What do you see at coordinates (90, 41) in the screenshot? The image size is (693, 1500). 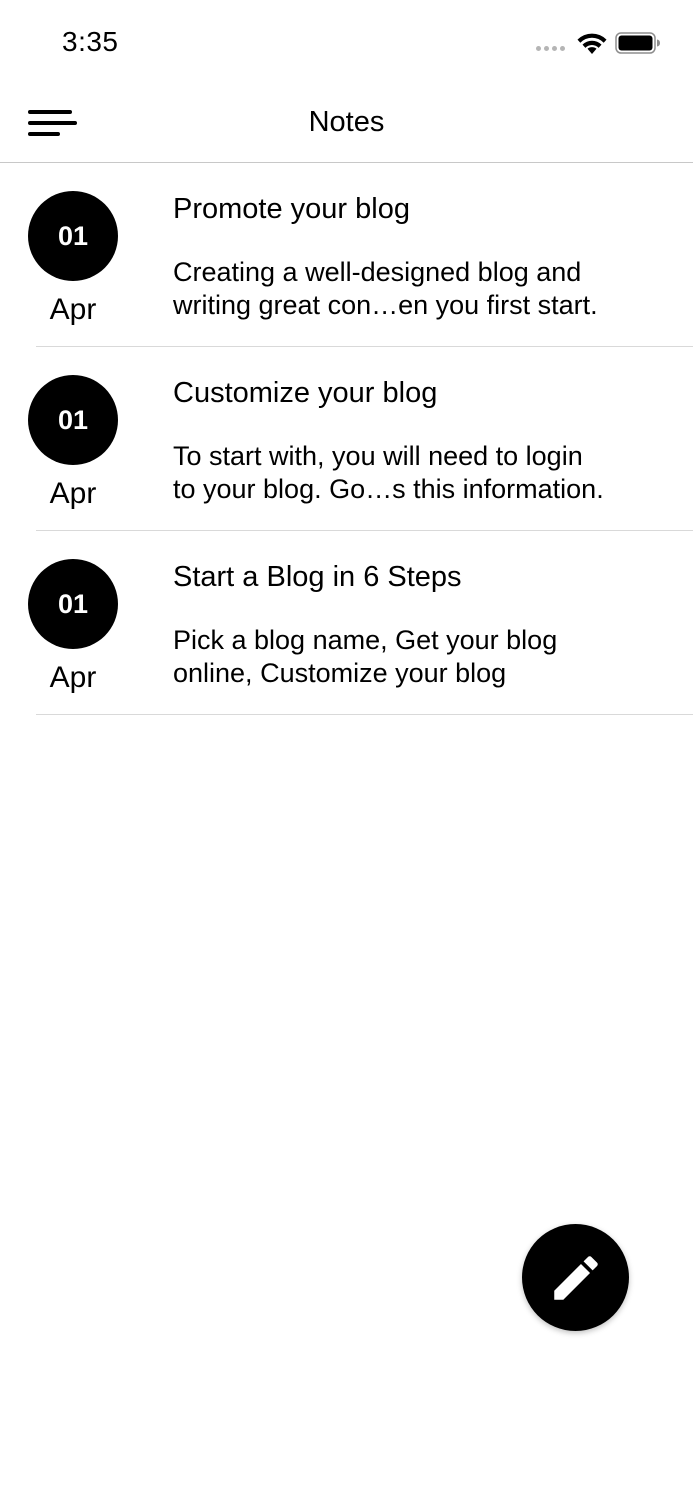 I see `status-time: 3:35` at bounding box center [90, 41].